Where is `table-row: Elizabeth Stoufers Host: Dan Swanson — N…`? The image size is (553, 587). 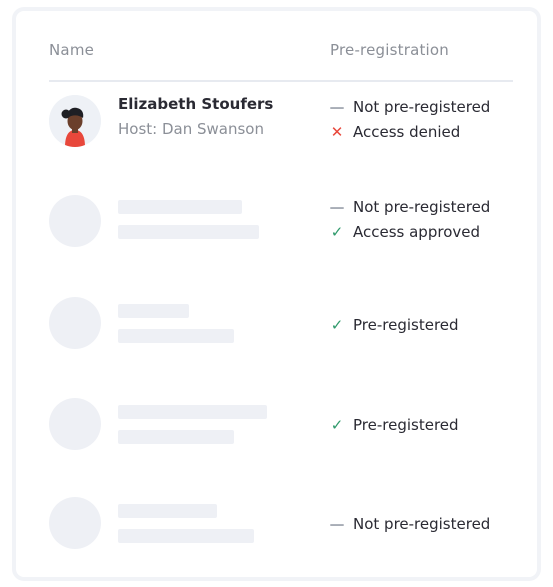
table-row: Elizabeth Stoufers Host: Dan Swanson — N… is located at coordinates (281, 125).